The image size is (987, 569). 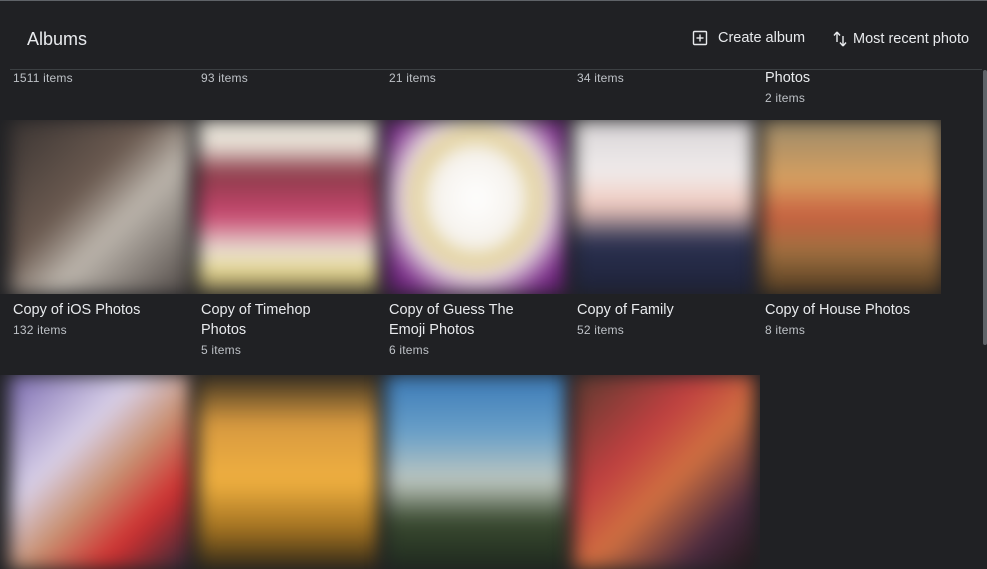 I want to click on album-card: 93 items, so click(x=291, y=78).